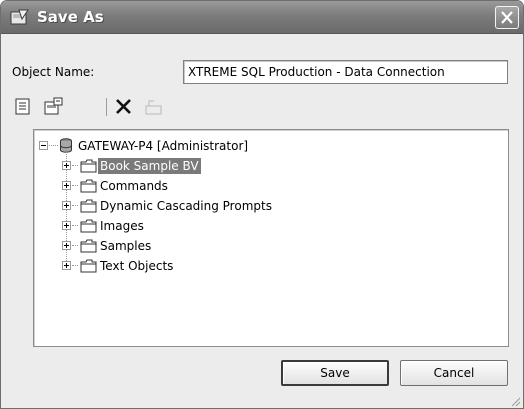  Describe the element at coordinates (269, 146) in the screenshot. I see `tree-root-row: GATEWAY-P4 [Administrator]` at that location.